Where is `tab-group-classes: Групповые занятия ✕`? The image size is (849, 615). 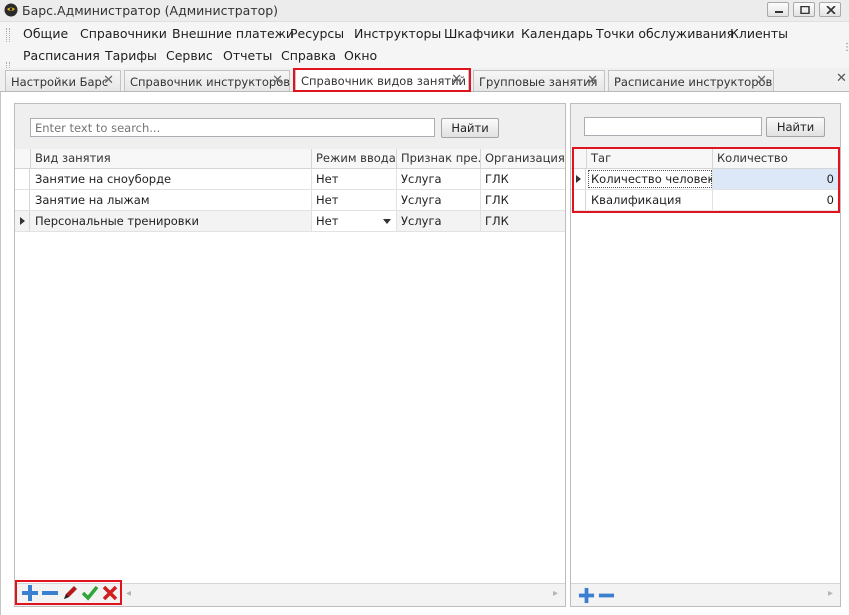 tab-group-classes: Групповые занятия ✕ is located at coordinates (539, 80).